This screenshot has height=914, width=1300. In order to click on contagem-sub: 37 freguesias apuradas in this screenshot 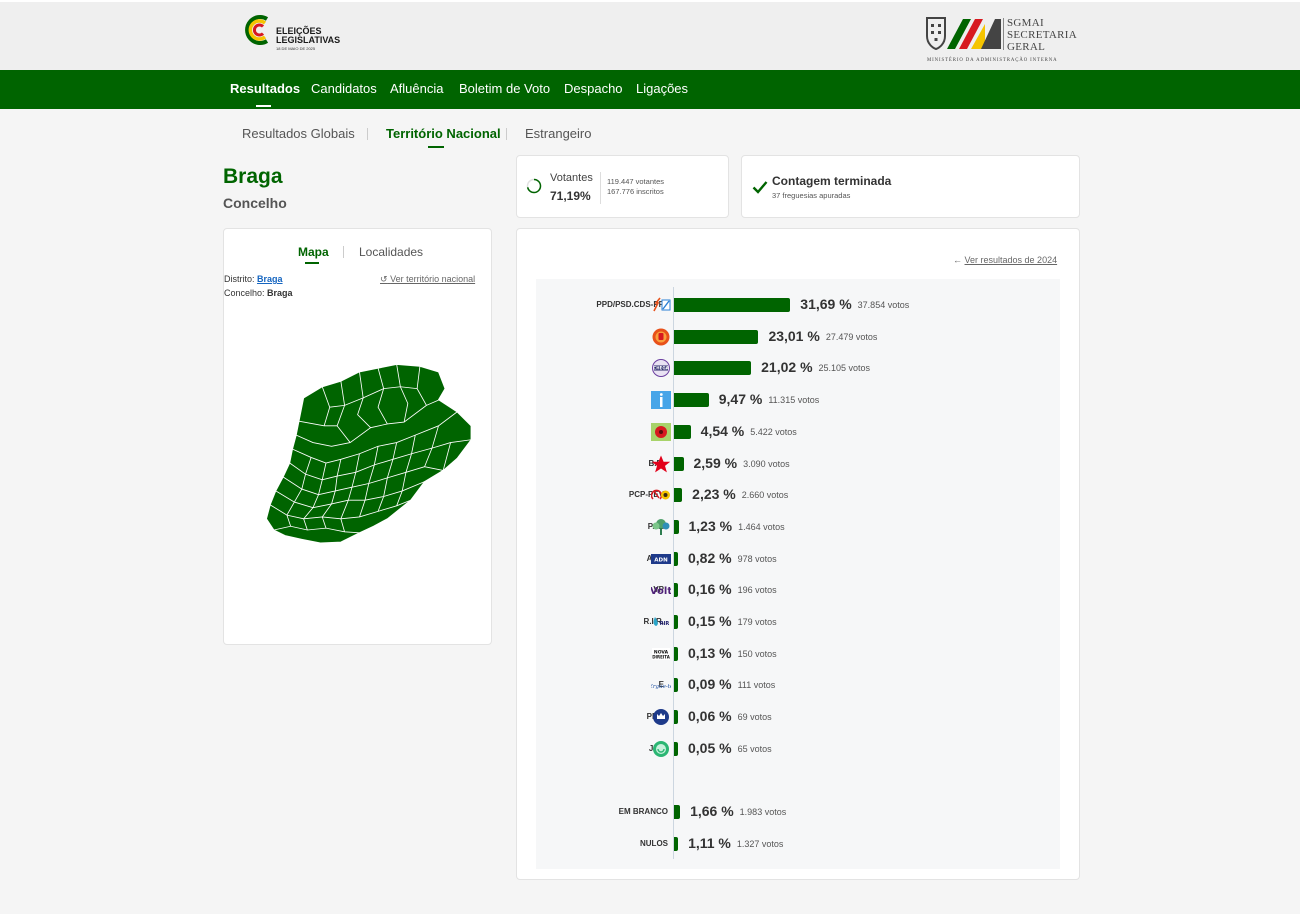, I will do `click(811, 195)`.